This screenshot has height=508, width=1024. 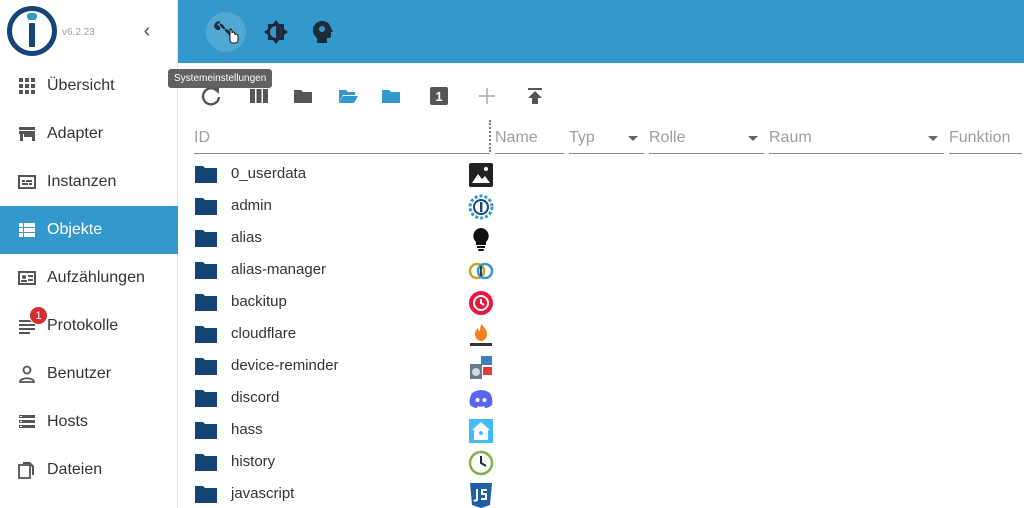 I want to click on system-settings-button, so click(x=226, y=32).